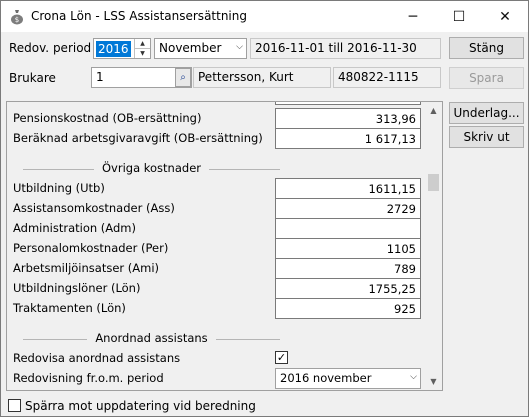 Image resolution: width=529 pixels, height=417 pixels. Describe the element at coordinates (32, 78) in the screenshot. I see `user-label: Brukare` at that location.